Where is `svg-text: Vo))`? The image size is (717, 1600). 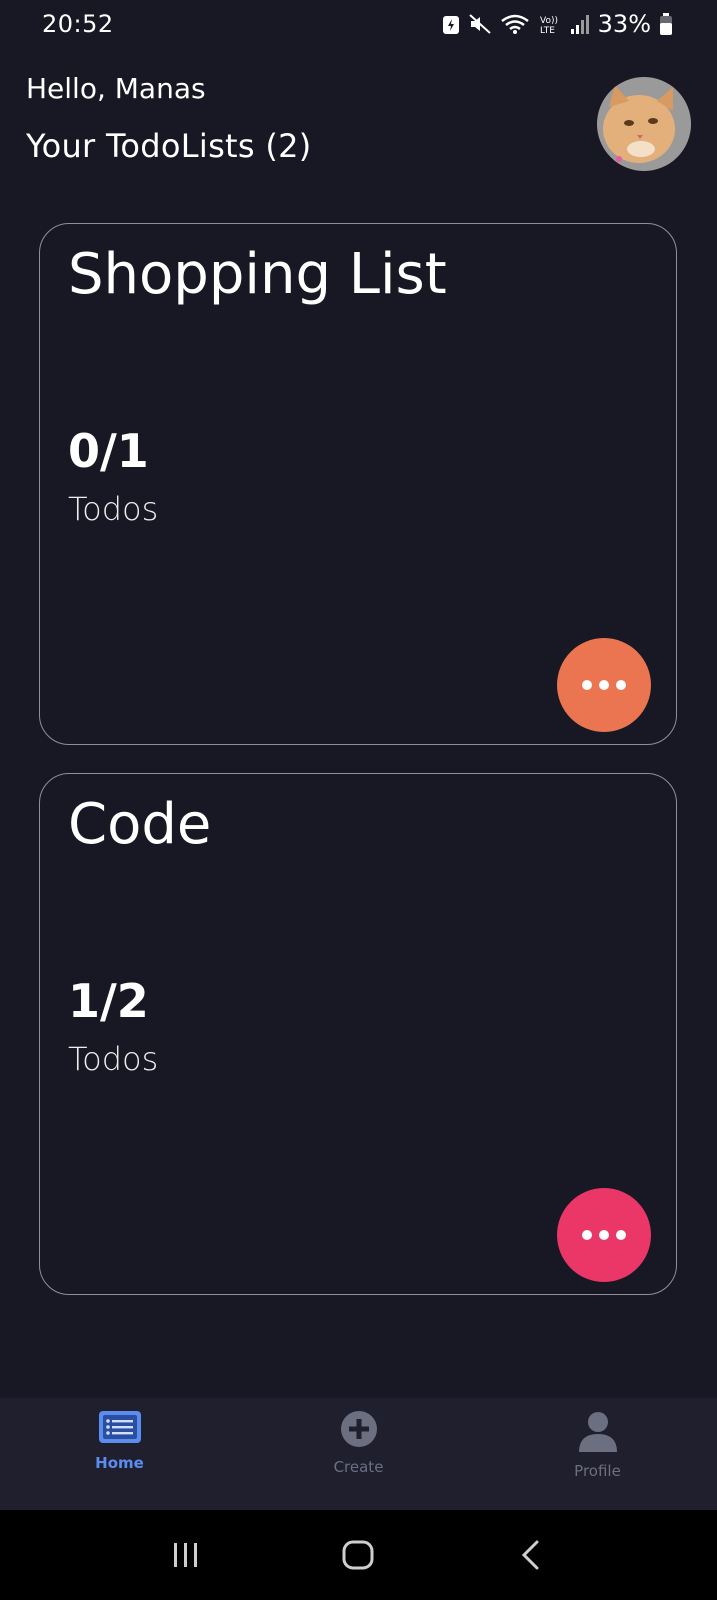 svg-text: Vo)) is located at coordinates (549, 21).